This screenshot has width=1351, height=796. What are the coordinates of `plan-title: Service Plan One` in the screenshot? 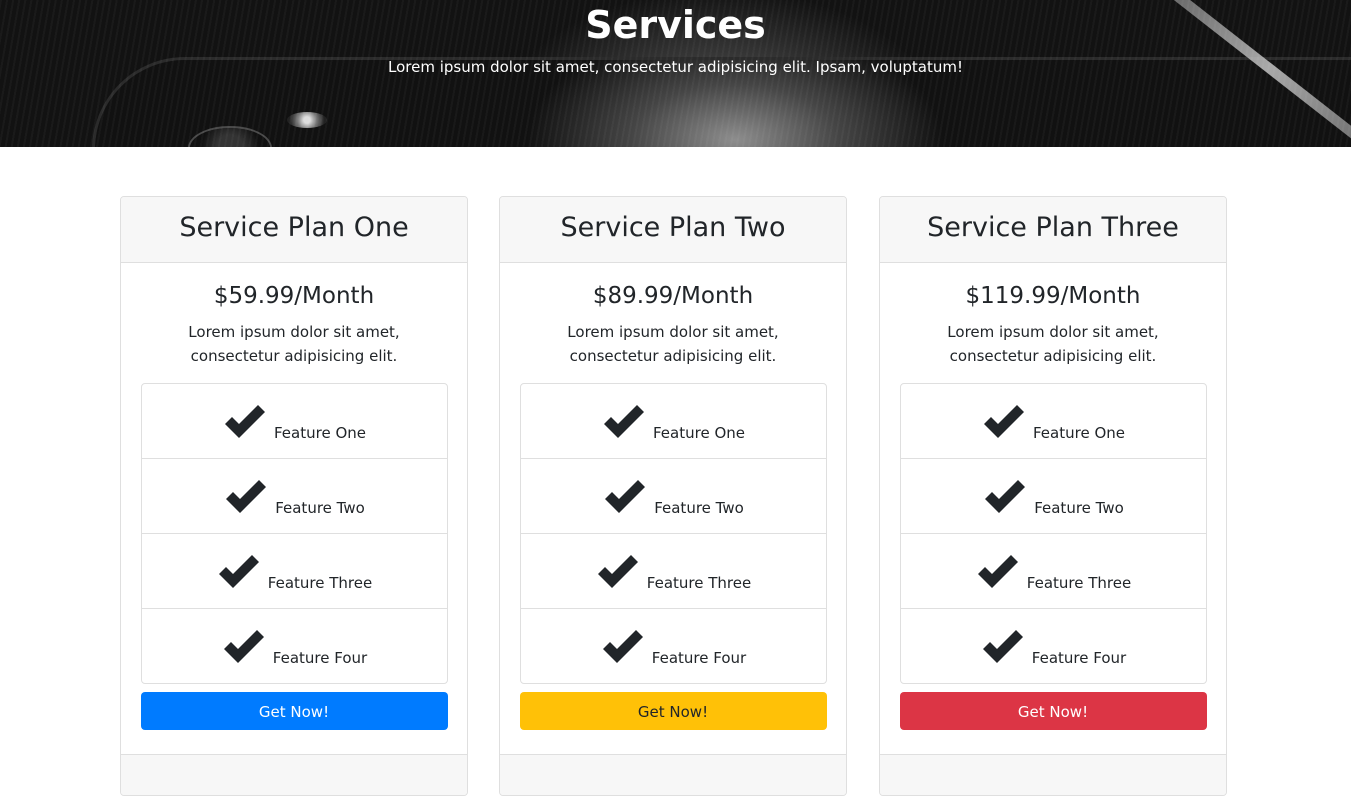 It's located at (294, 230).